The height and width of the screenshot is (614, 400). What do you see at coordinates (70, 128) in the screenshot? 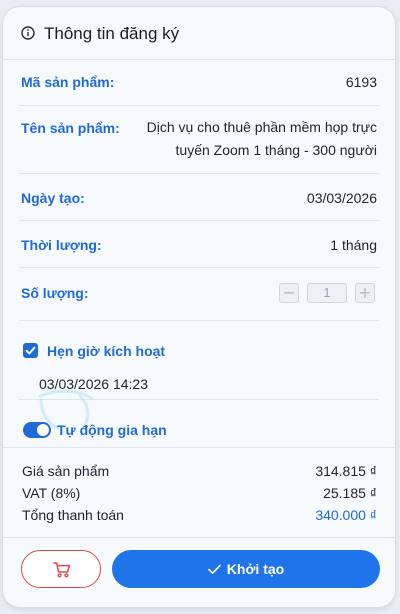
I see `product-name-label: Tên sản phẩm:` at bounding box center [70, 128].